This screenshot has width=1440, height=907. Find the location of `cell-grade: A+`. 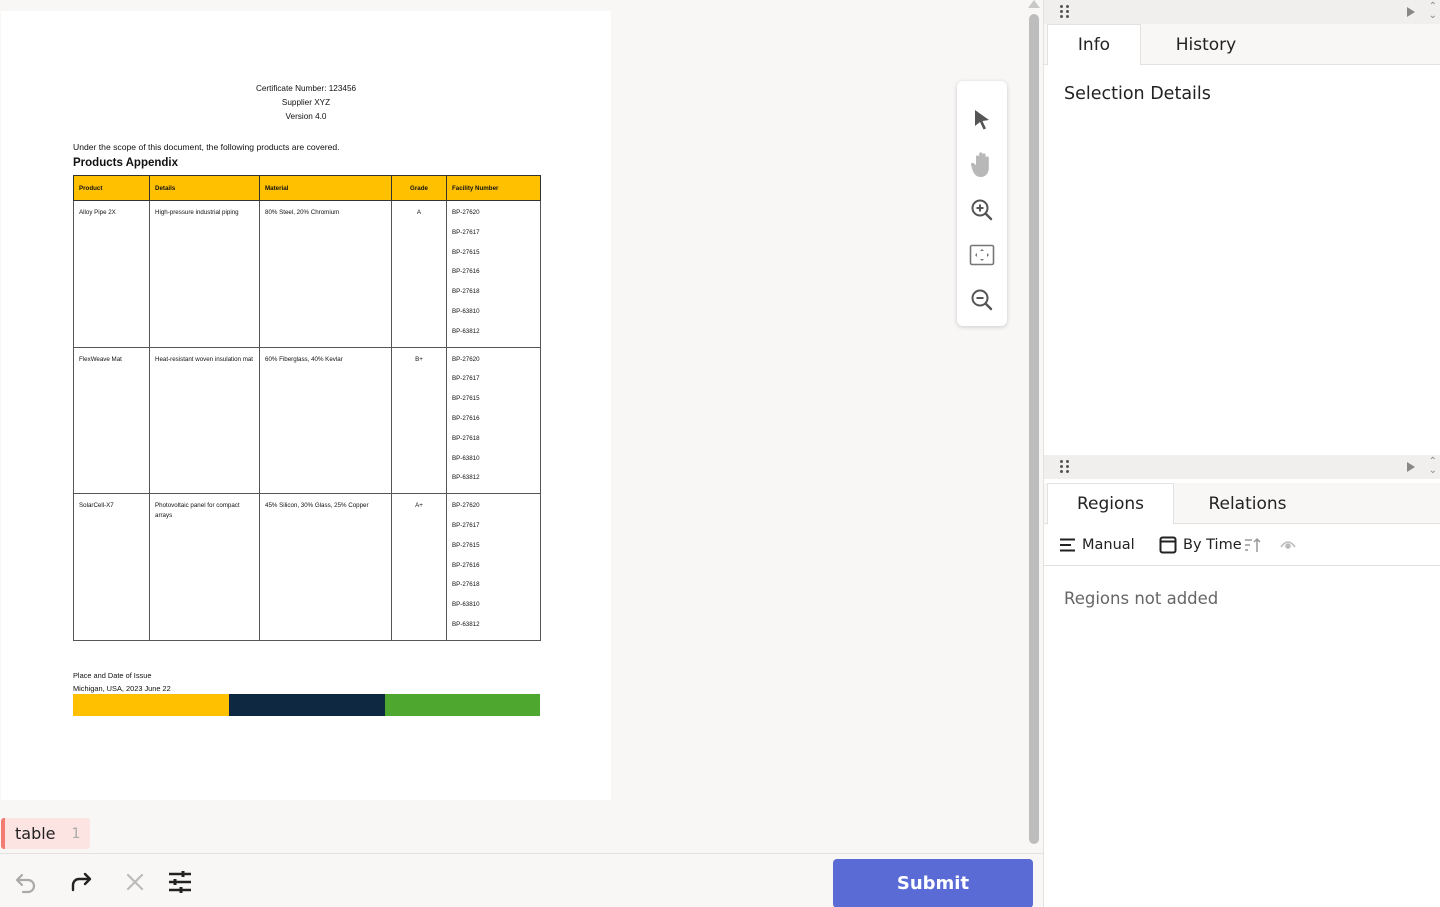

cell-grade: A+ is located at coordinates (419, 567).